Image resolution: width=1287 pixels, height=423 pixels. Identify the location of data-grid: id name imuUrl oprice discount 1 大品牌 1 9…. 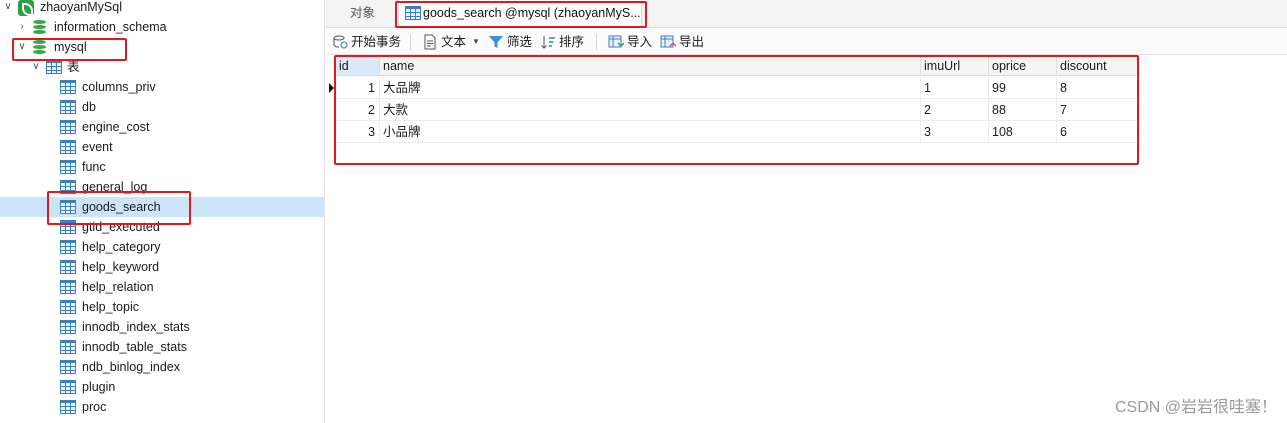
(733, 100).